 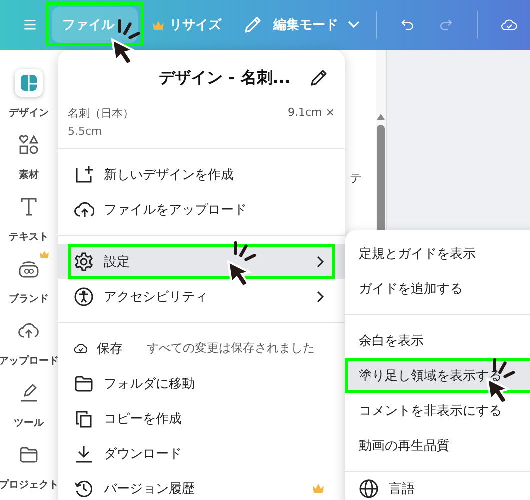 What do you see at coordinates (437, 253) in the screenshot?
I see `menu-item: 定規とガイドを表示` at bounding box center [437, 253].